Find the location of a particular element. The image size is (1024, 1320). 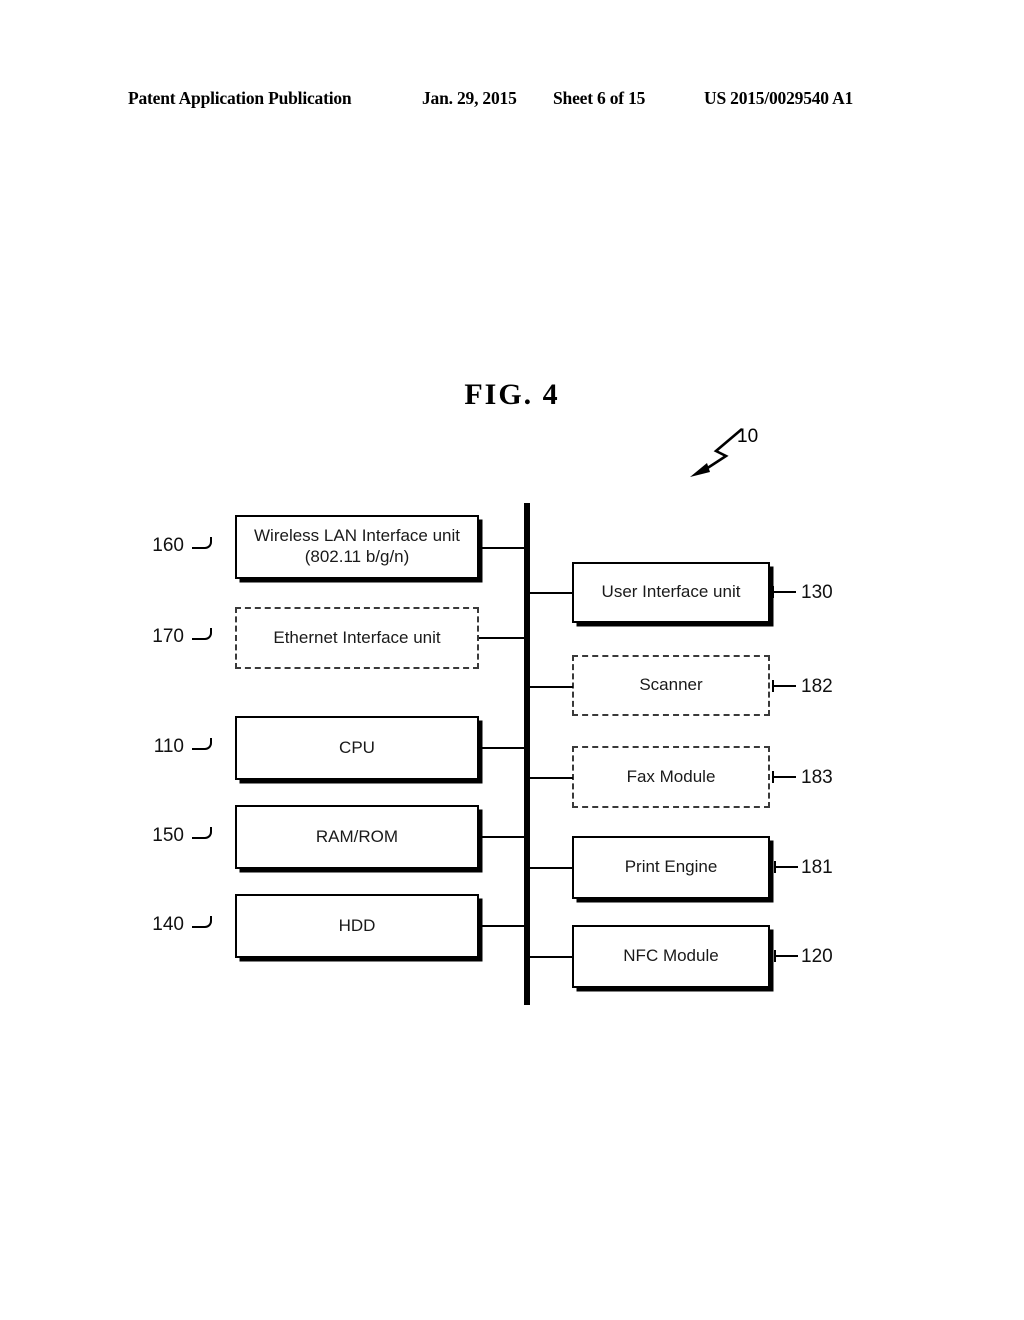

ref-numeral-130: 130 is located at coordinates (817, 592).